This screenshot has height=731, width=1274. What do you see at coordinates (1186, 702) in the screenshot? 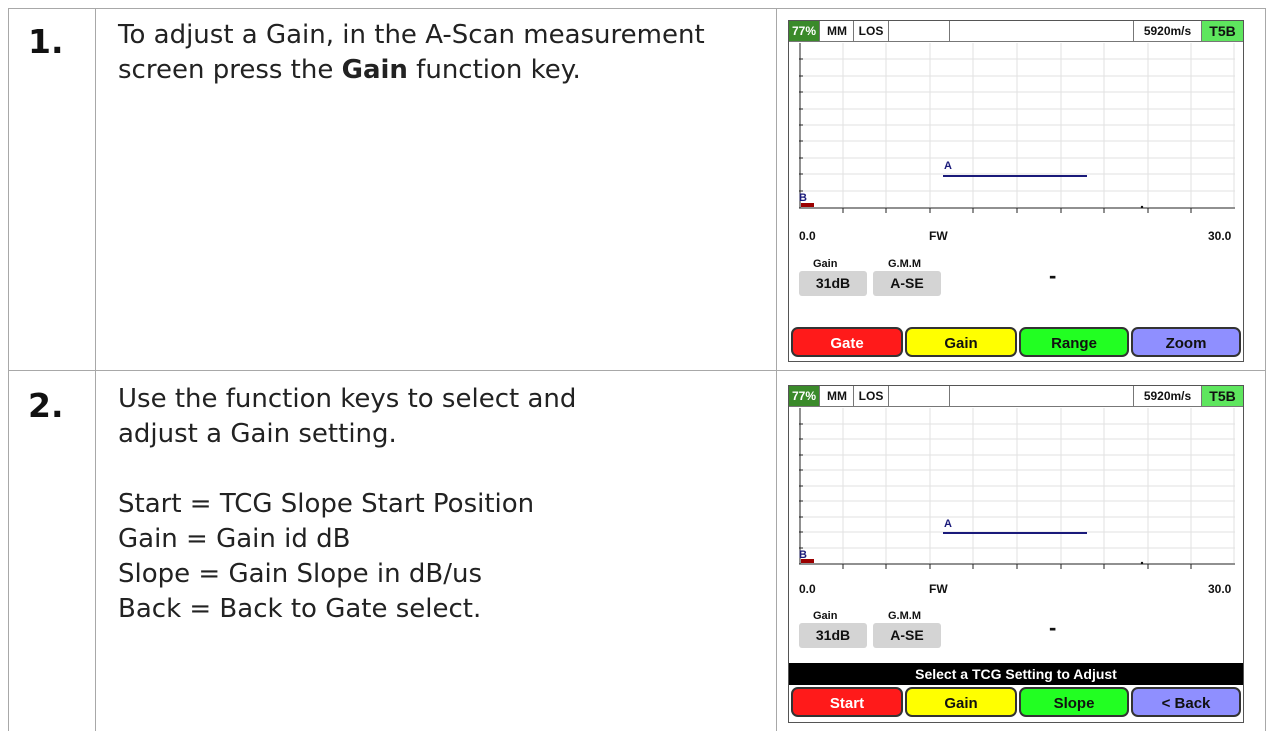
I see `back-key: < Back` at bounding box center [1186, 702].